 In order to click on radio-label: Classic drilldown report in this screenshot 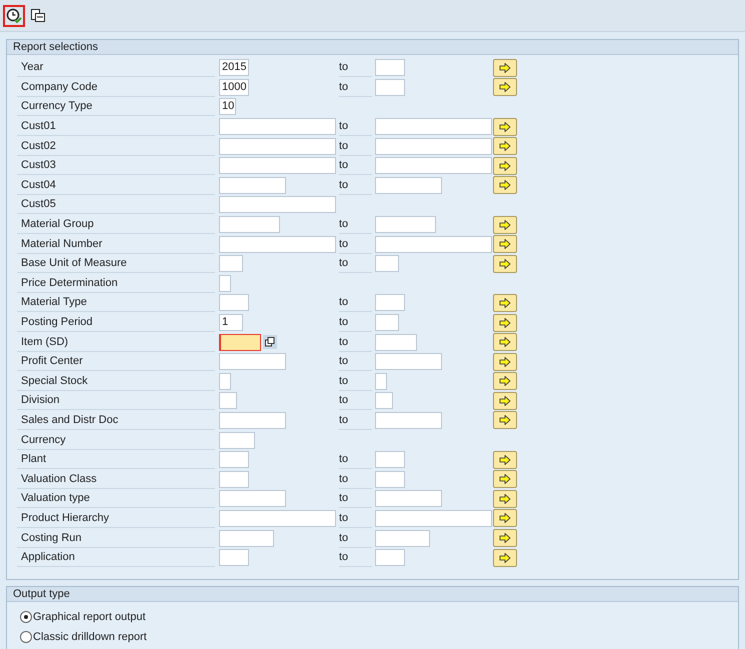, I will do `click(90, 638)`.